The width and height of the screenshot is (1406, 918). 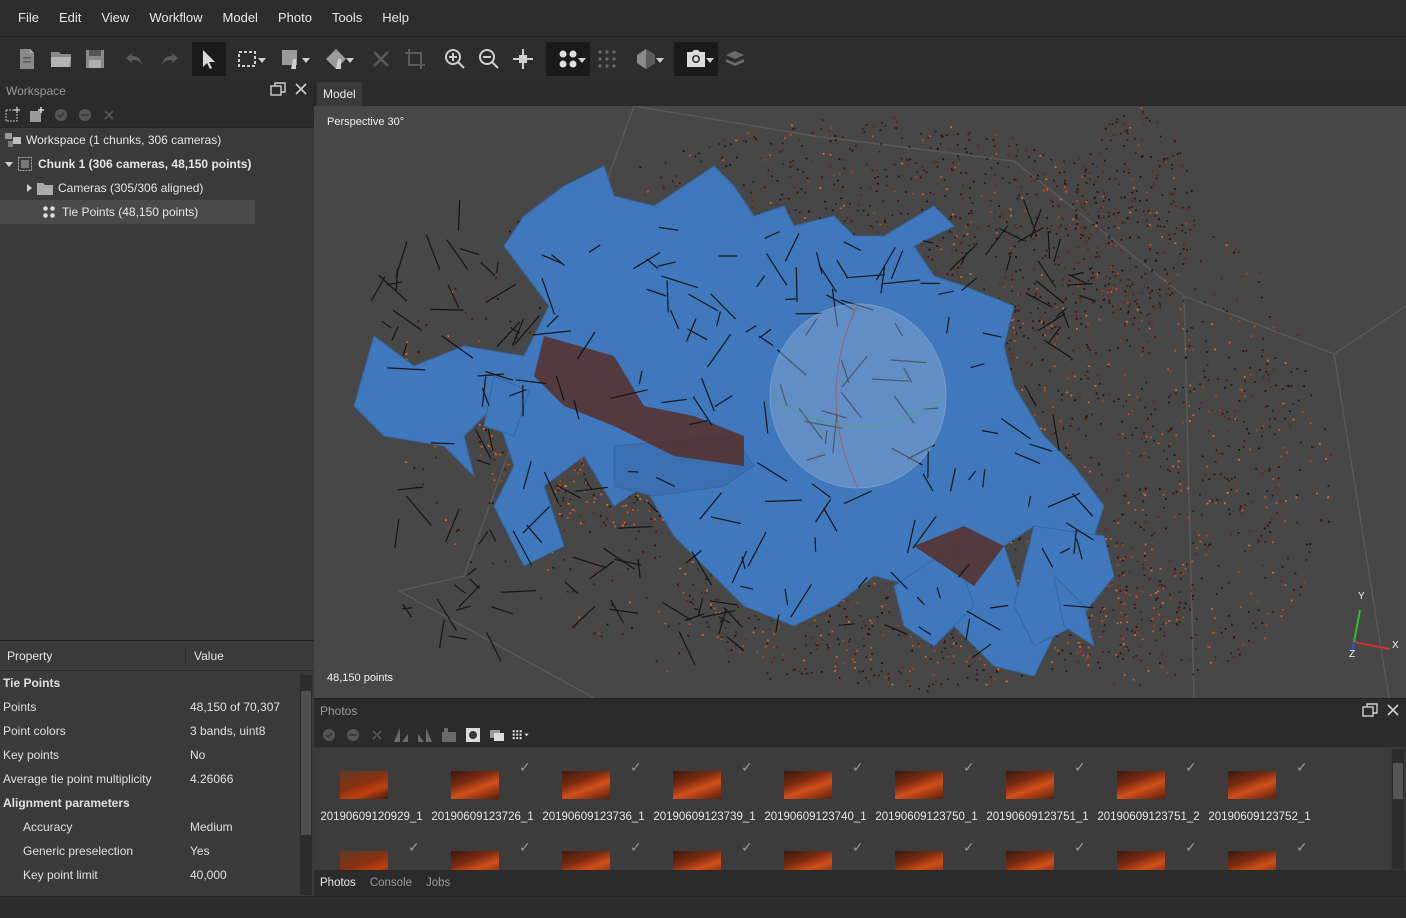 What do you see at coordinates (157, 827) in the screenshot?
I see `property-row: Accuracy Medium` at bounding box center [157, 827].